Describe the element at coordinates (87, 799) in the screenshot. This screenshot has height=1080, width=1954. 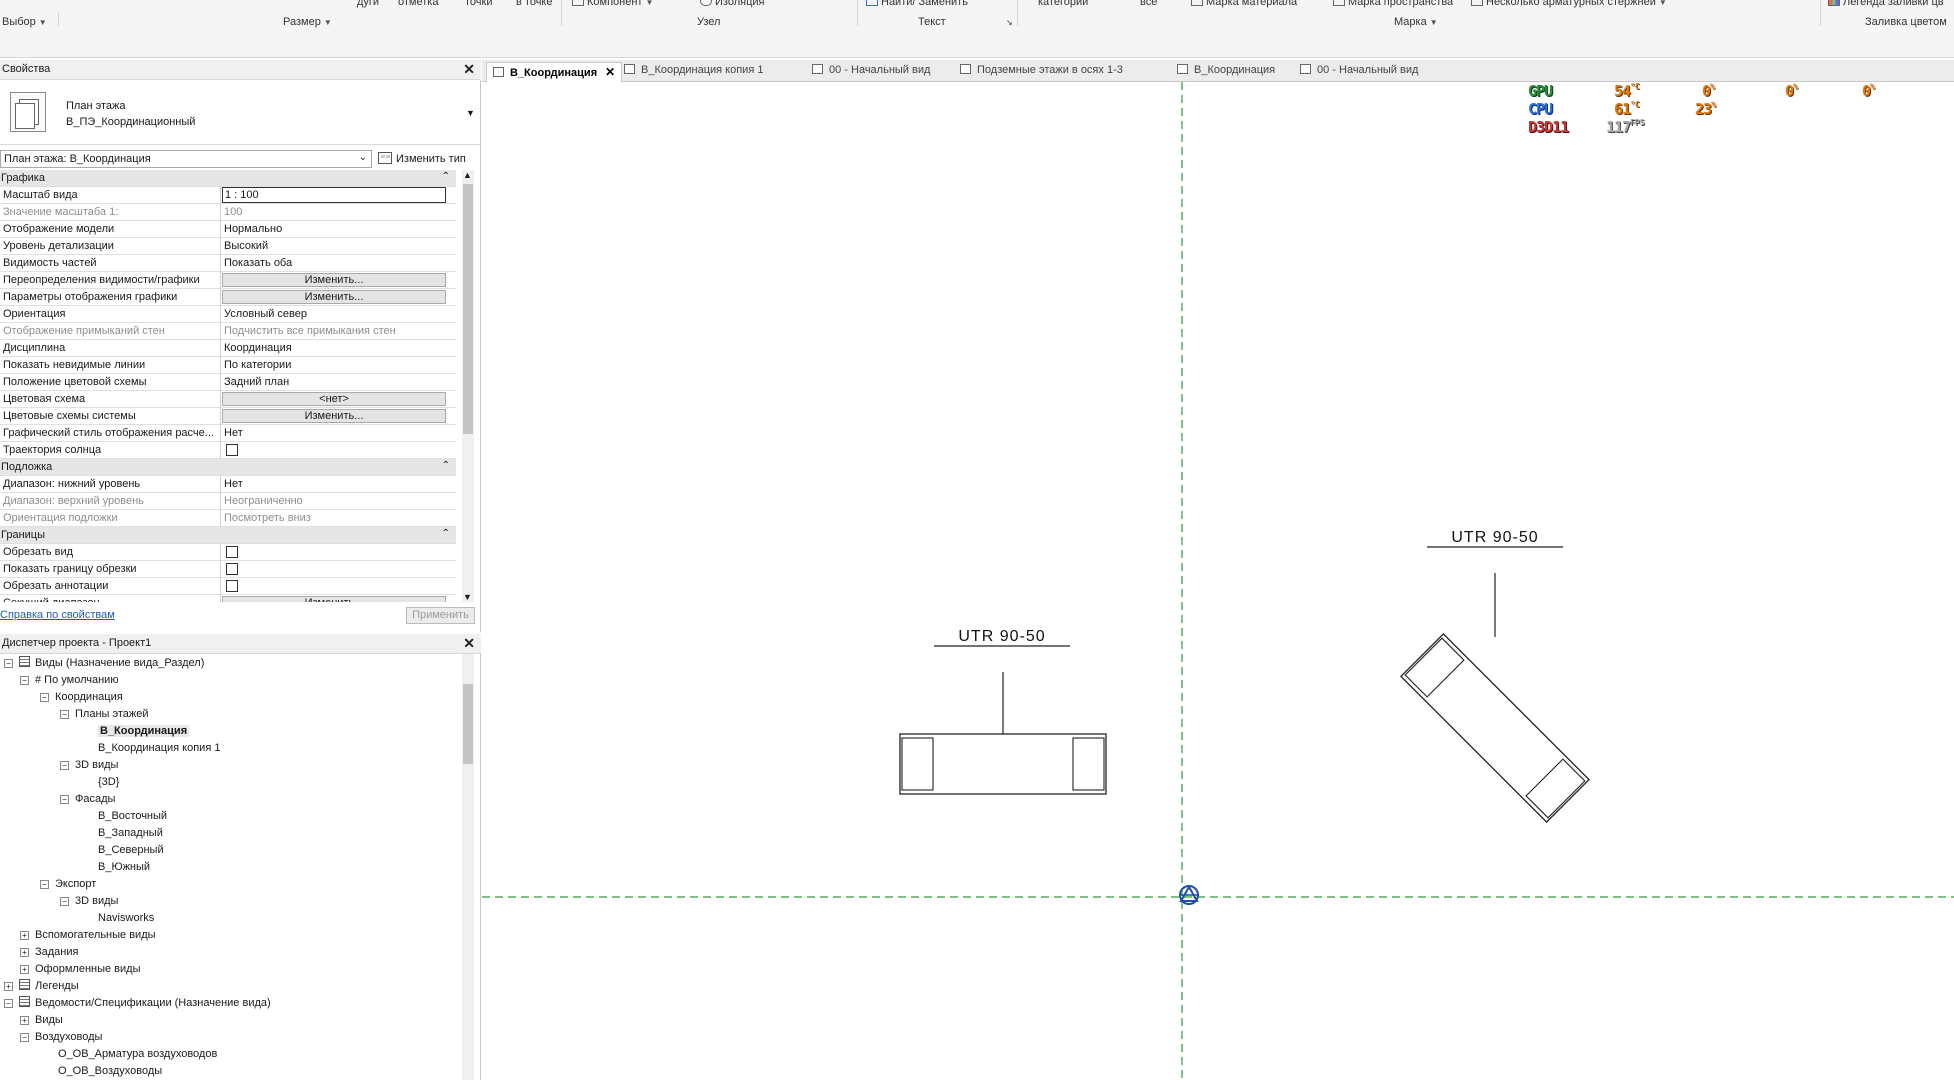
I see `tree-node: − Фасады` at that location.